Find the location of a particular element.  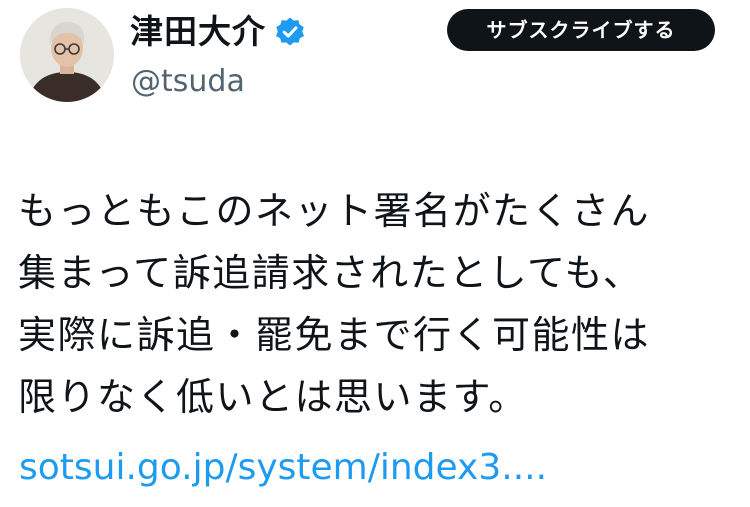

tweet-text-line: もっともこのネット署名がたくさん is located at coordinates (334, 211).